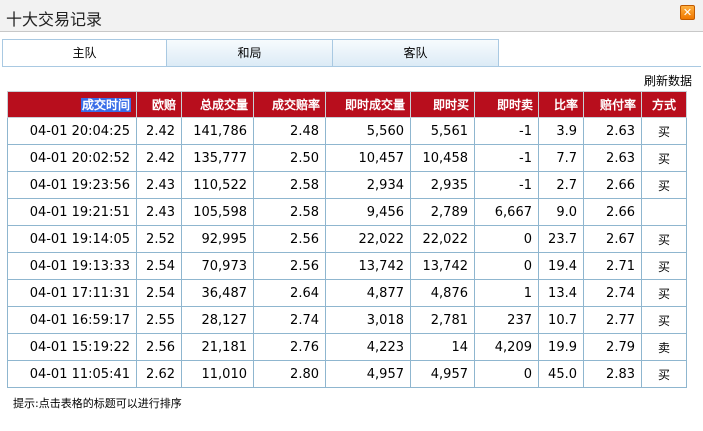 The image size is (703, 431). I want to click on cell-payout-rate: 2.77, so click(612, 320).